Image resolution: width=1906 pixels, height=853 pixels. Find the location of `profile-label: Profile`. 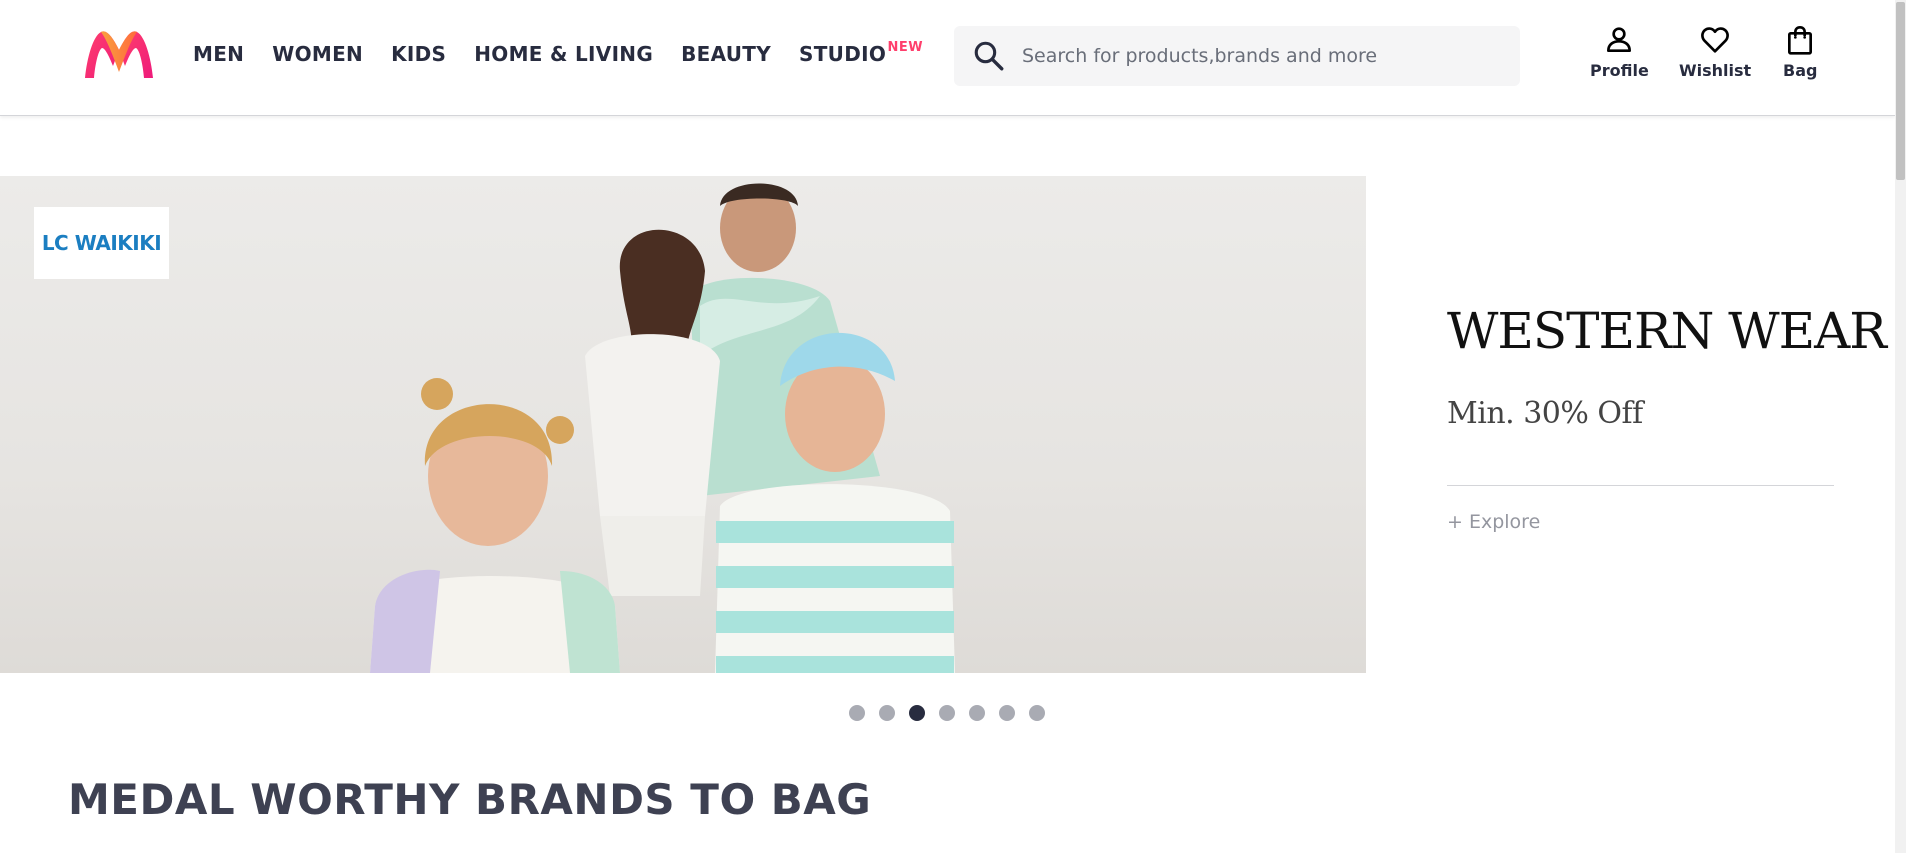

profile-label: Profile is located at coordinates (1619, 70).